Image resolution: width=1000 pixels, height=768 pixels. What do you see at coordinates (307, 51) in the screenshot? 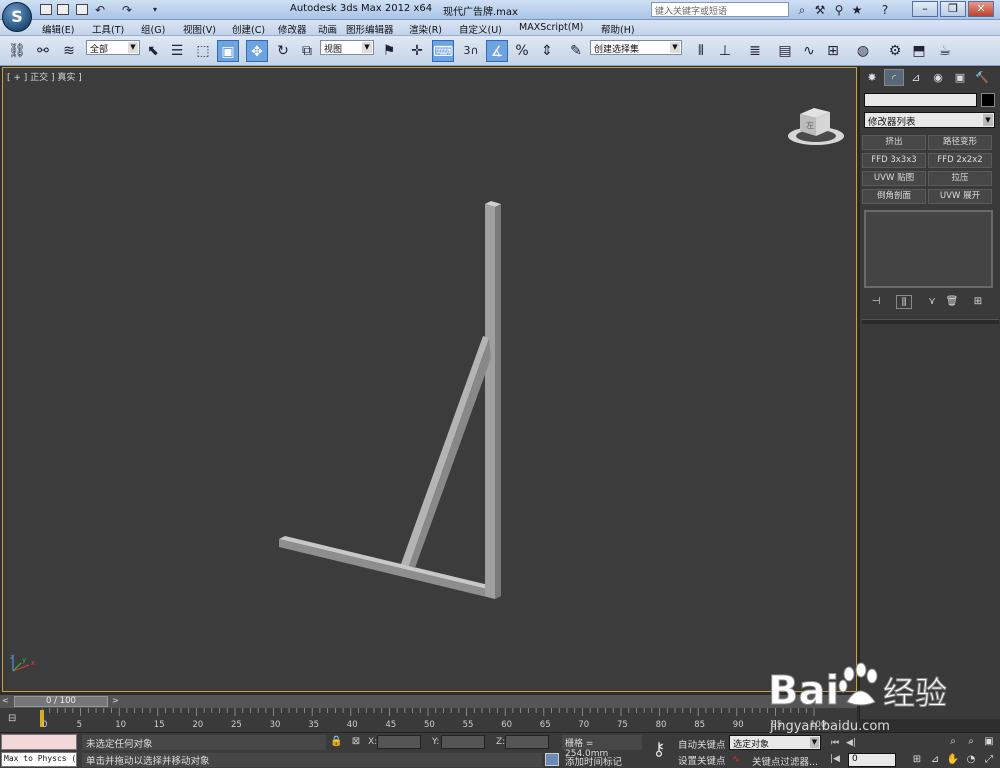
I see `select-and-scale-icon: ⧉` at bounding box center [307, 51].